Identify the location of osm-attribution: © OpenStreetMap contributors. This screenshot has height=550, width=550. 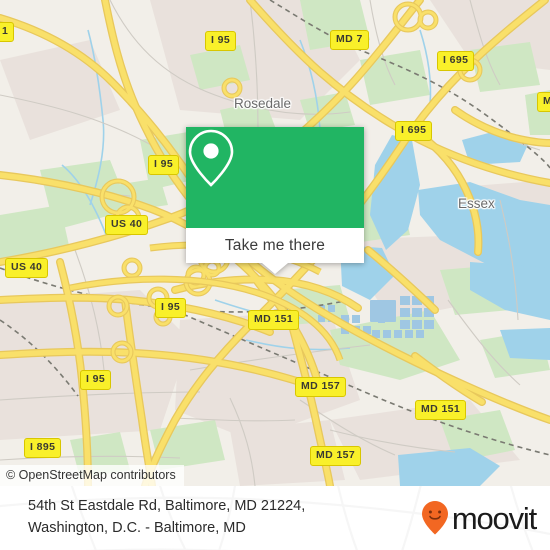
(92, 475).